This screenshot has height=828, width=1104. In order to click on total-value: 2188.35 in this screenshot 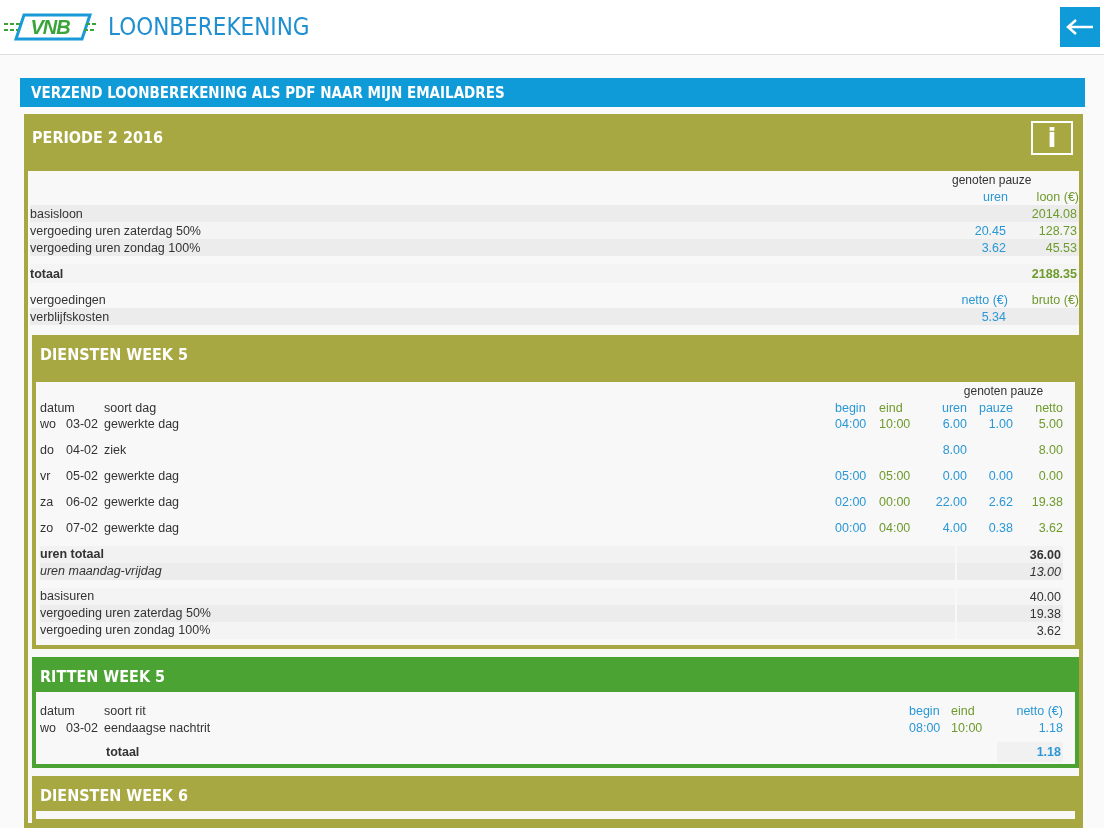, I will do `click(1054, 273)`.